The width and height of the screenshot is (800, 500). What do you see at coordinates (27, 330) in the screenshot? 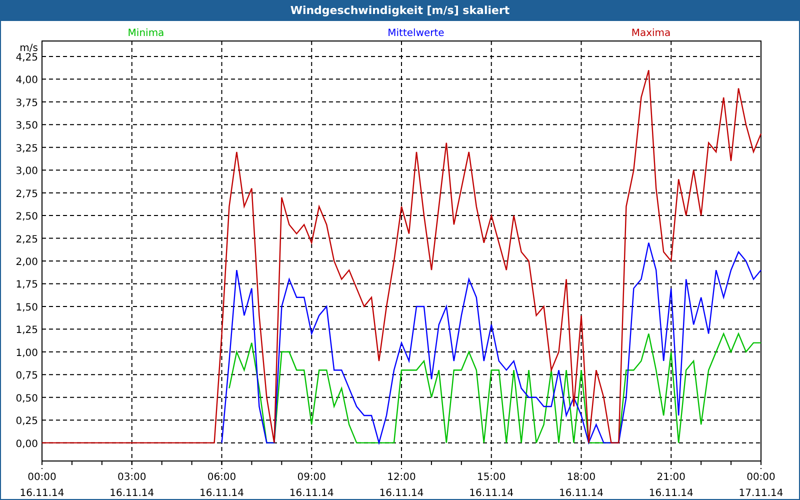
I see `y-tick-label: 1,25` at bounding box center [27, 330].